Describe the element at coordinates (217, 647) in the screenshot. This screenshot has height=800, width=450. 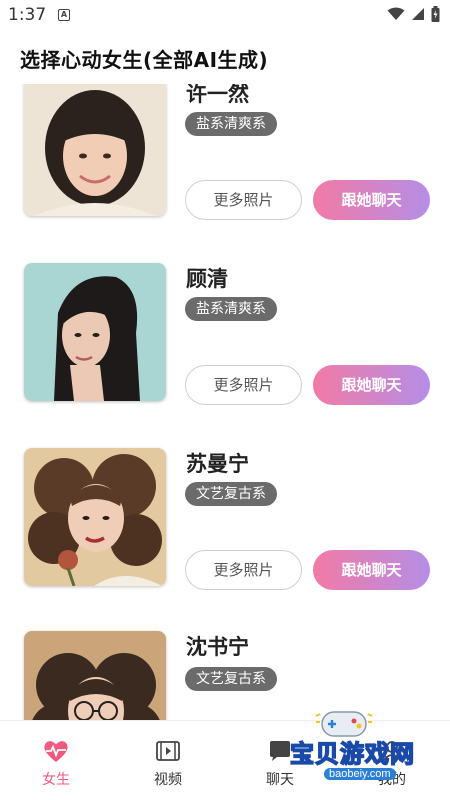
I see `girl-name: 沈书宁` at that location.